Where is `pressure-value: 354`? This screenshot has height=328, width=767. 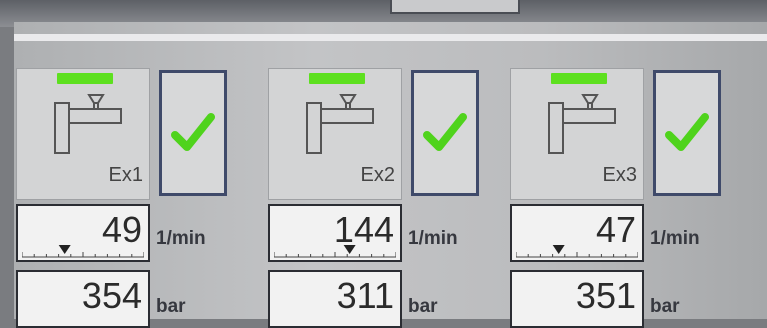
pressure-value: 354 is located at coordinates (111, 295).